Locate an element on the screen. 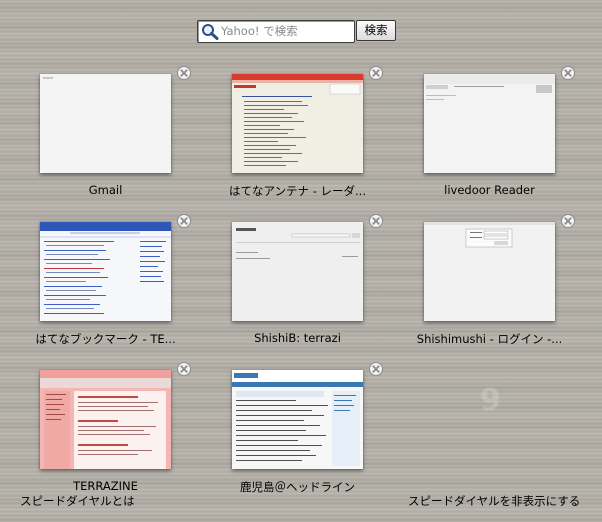 The image size is (602, 522). search-box is located at coordinates (276, 31).